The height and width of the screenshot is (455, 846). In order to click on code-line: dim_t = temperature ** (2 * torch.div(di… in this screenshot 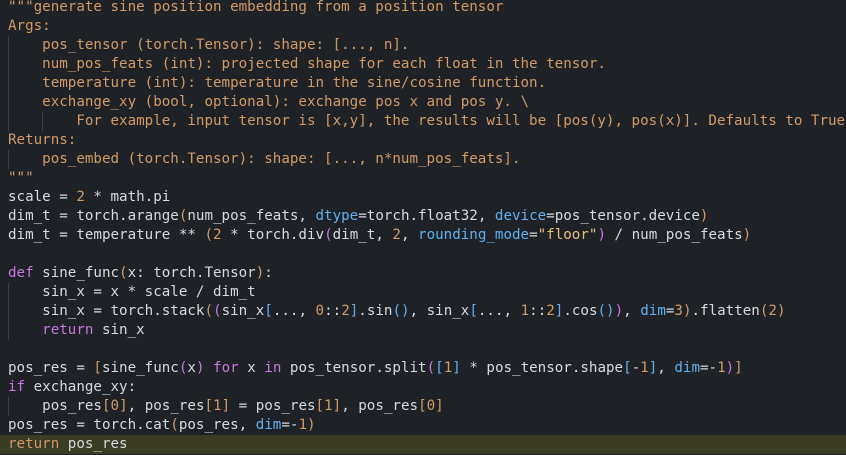, I will do `click(423, 235)`.